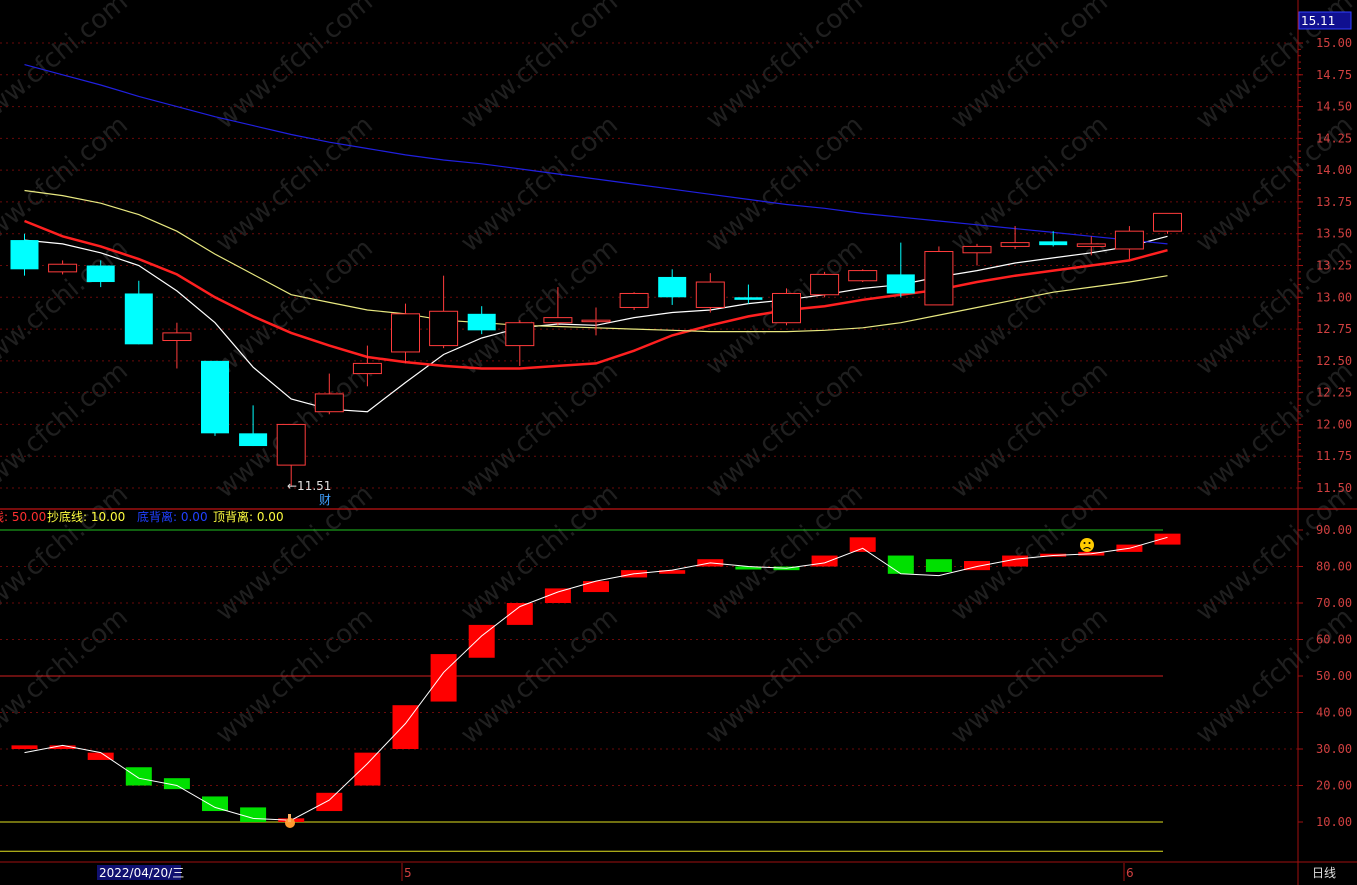 This screenshot has height=885, width=1357. I want to click on indicator-tick-label: 50.00, so click(1334, 676).